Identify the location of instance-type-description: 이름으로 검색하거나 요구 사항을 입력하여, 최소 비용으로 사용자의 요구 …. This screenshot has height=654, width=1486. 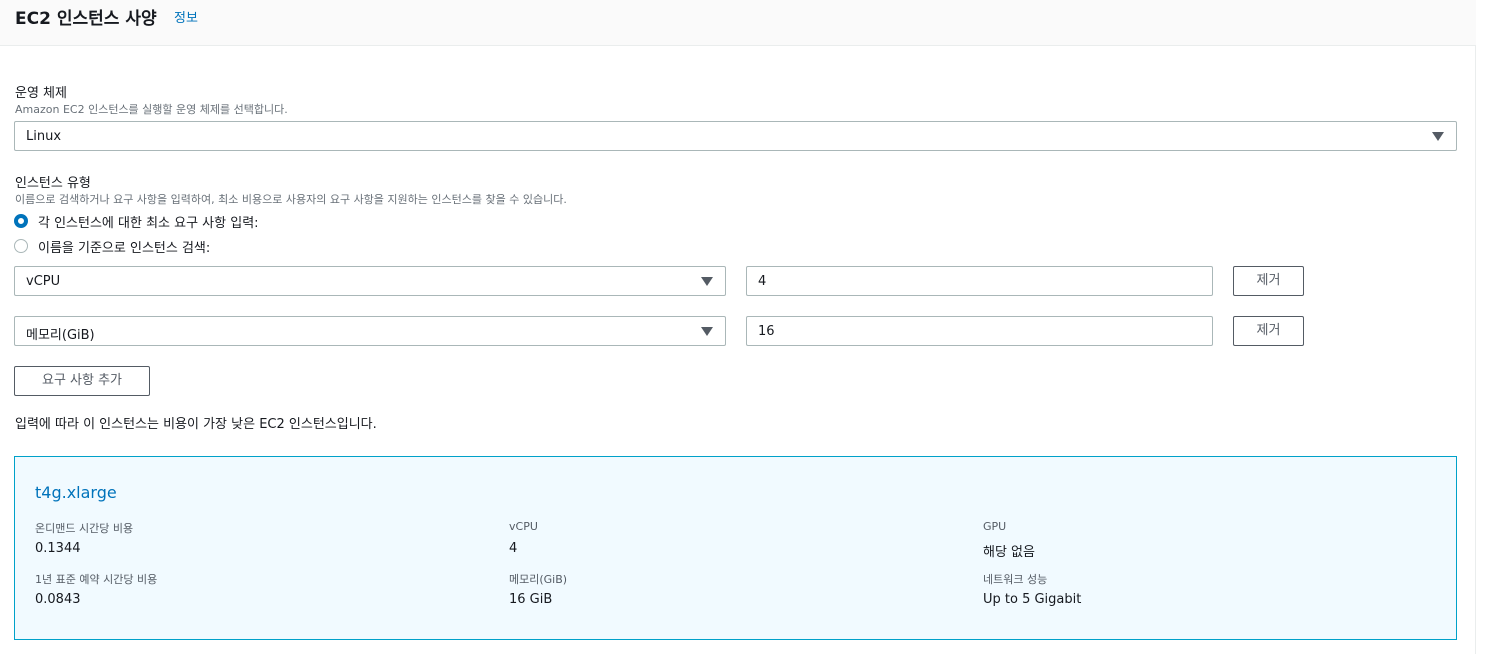
(291, 199).